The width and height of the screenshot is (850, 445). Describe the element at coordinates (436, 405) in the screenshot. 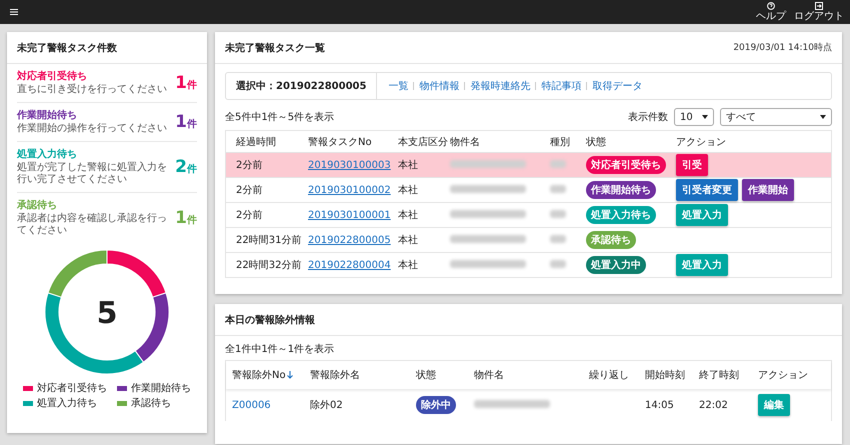

I see `status-badge: 除外中` at that location.